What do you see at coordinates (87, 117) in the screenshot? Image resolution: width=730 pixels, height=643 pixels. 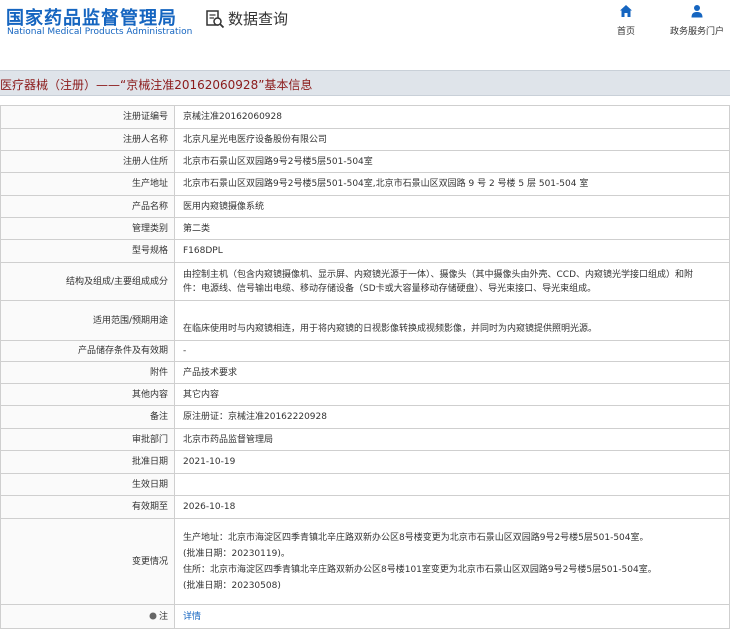 I see `field-label: 注册证编号` at bounding box center [87, 117].